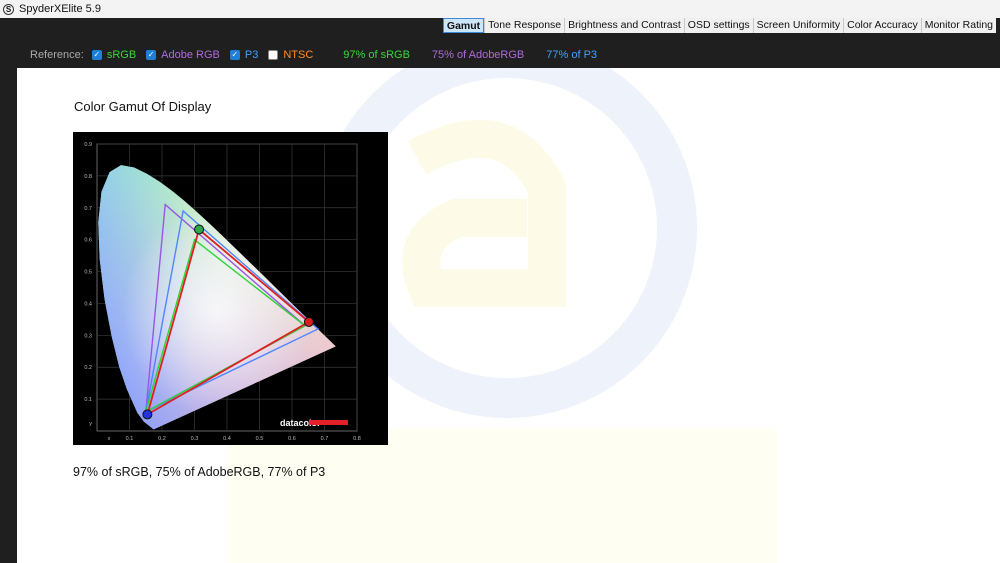  I want to click on spectral-locus-white, so click(217, 297).